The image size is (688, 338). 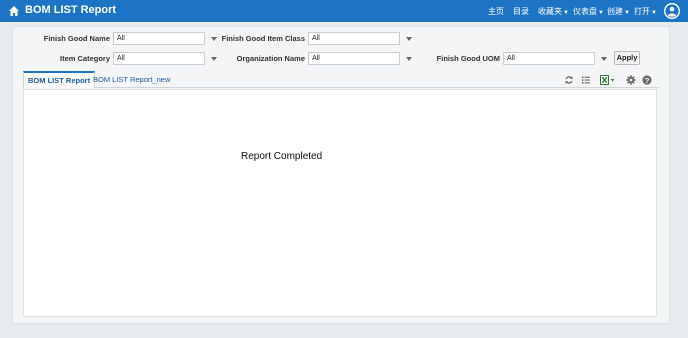 I want to click on settings-gear-icon, so click(x=631, y=80).